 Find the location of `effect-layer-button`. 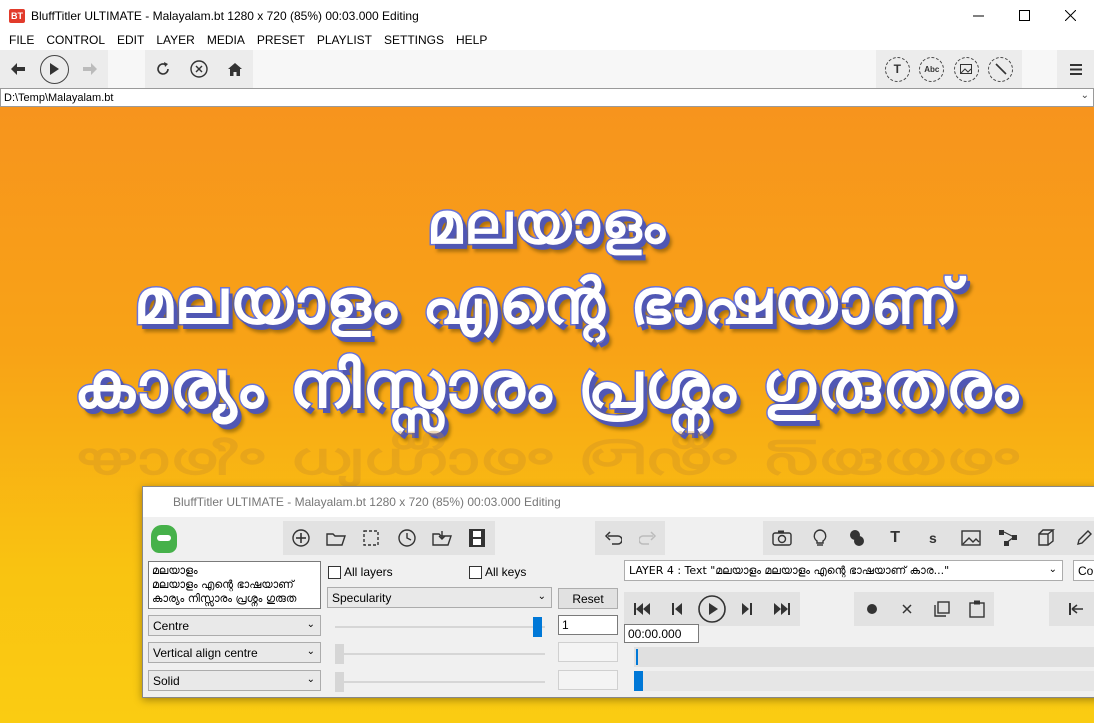

effect-layer-button is located at coordinates (1081, 538).